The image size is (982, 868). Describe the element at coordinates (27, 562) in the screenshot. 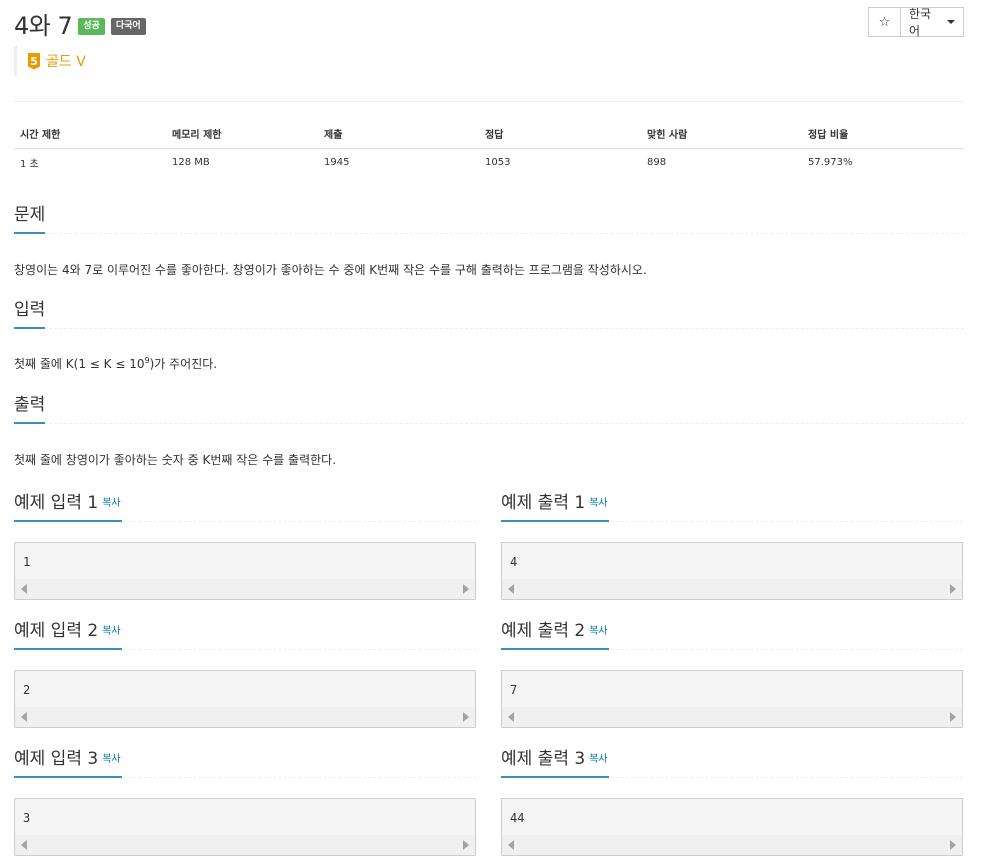

I see `sample-input-1-value: 1` at that location.